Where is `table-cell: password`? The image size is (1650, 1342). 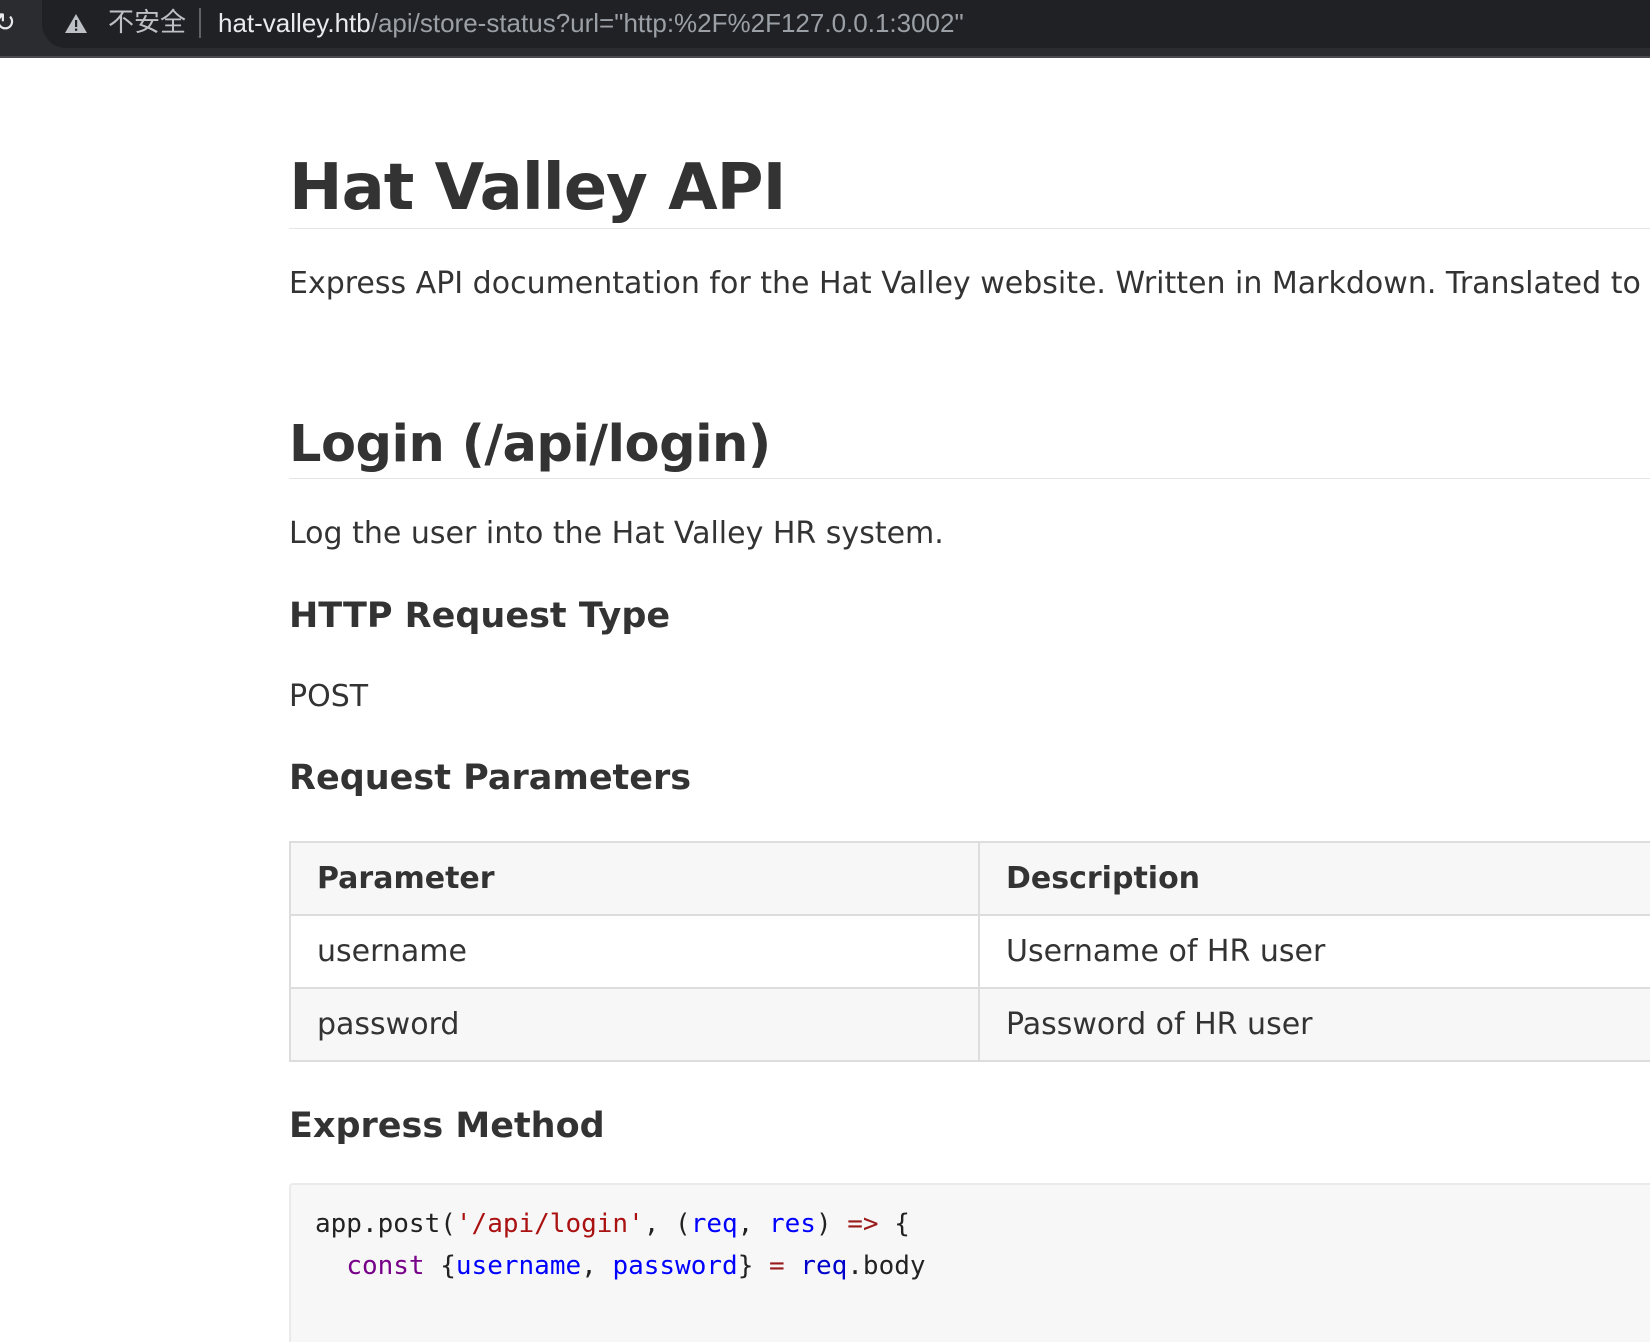 table-cell: password is located at coordinates (634, 1024).